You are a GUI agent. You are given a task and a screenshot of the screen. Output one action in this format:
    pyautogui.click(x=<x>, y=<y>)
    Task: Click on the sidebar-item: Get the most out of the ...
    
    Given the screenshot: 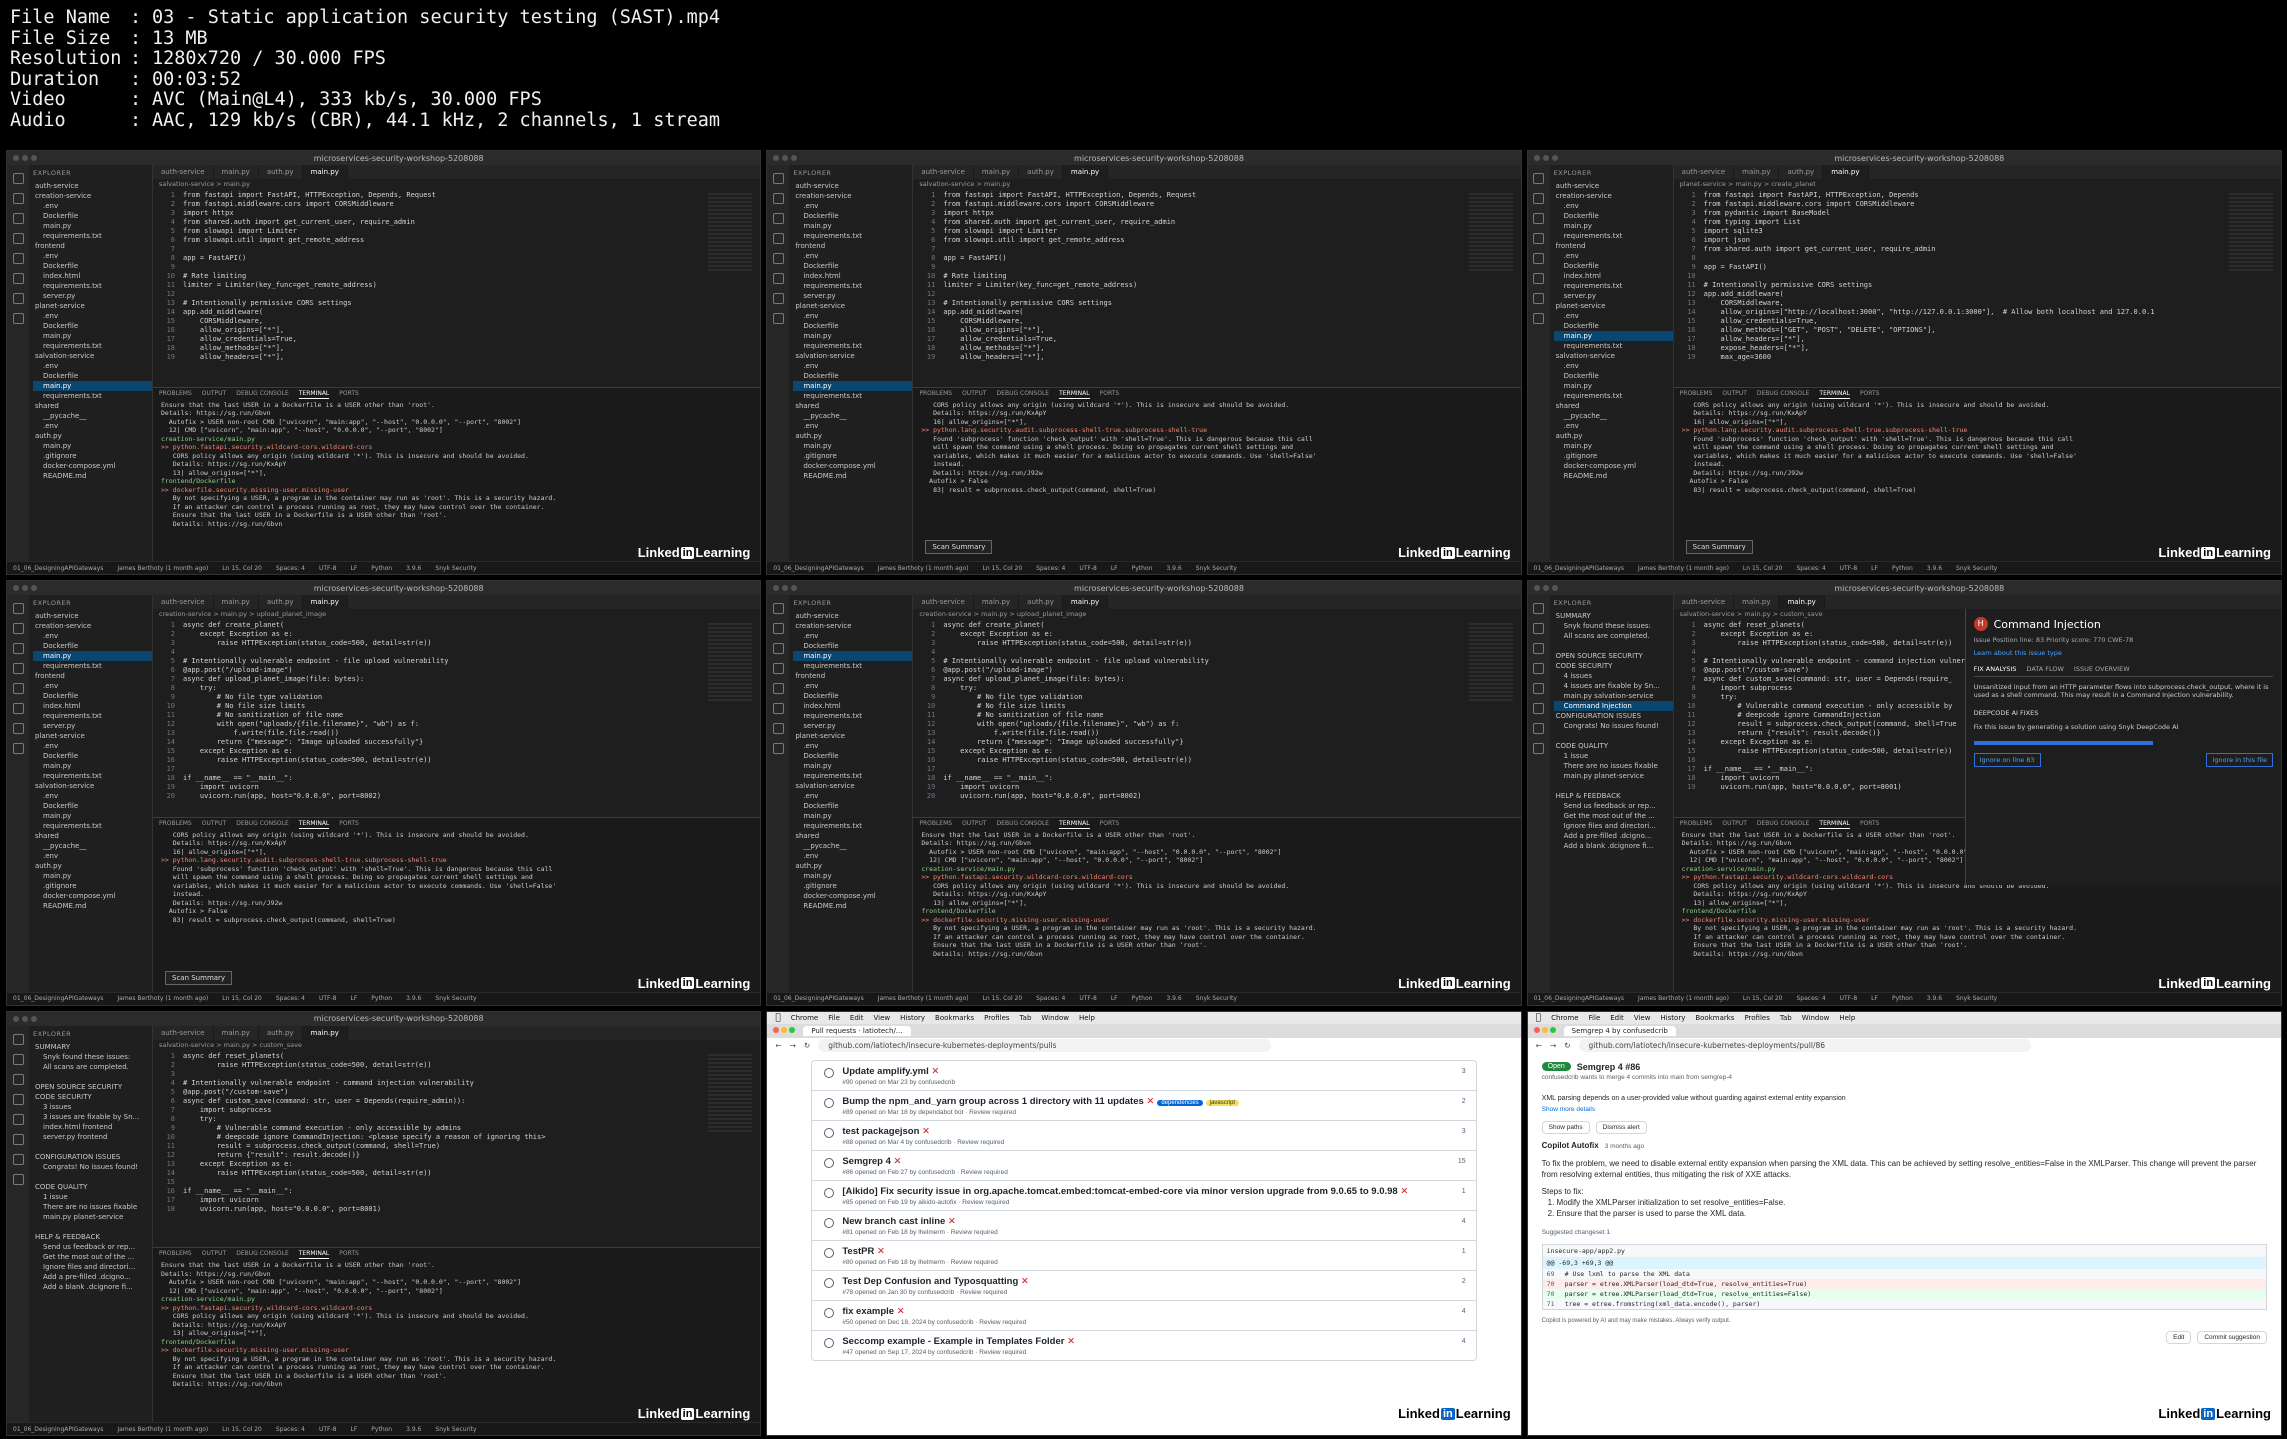 What is the action you would take?
    pyautogui.click(x=92, y=1257)
    